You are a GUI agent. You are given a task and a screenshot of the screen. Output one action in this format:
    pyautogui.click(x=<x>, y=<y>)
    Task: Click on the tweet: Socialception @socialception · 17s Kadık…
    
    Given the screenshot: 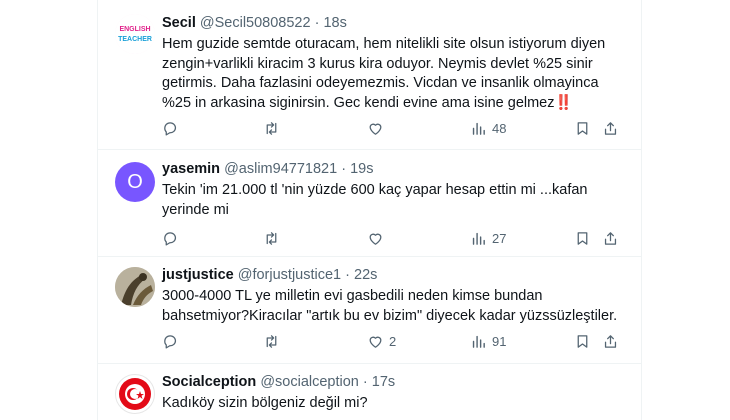 What is the action you would take?
    pyautogui.click(x=369, y=392)
    